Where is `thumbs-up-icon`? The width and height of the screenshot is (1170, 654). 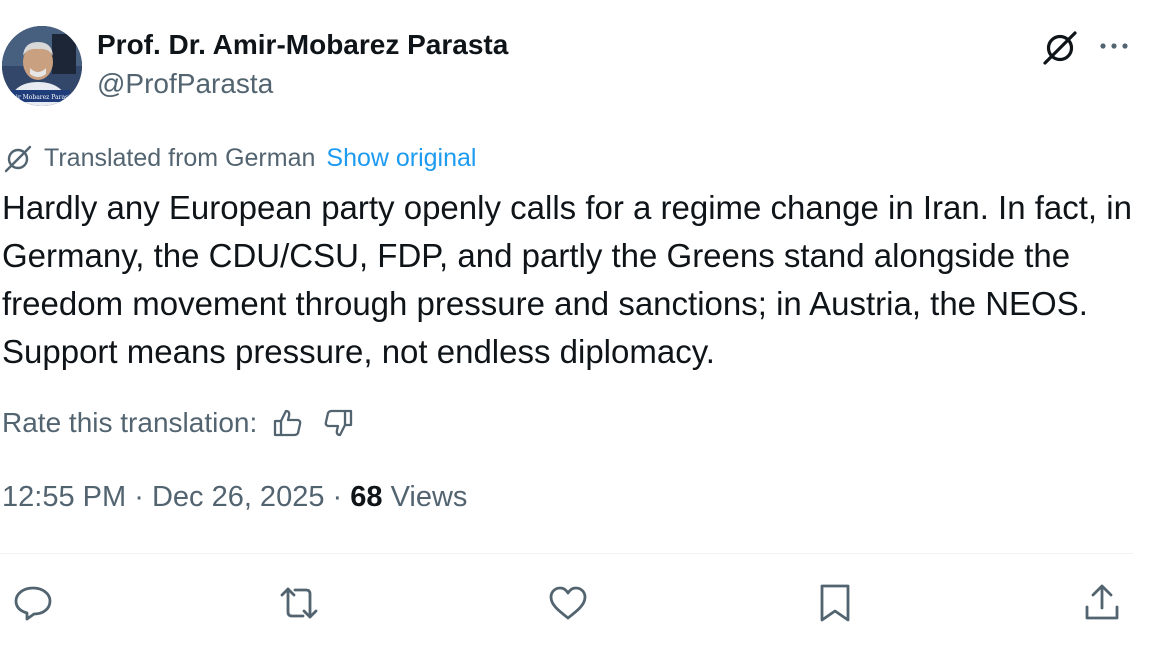
thumbs-up-icon is located at coordinates (288, 423).